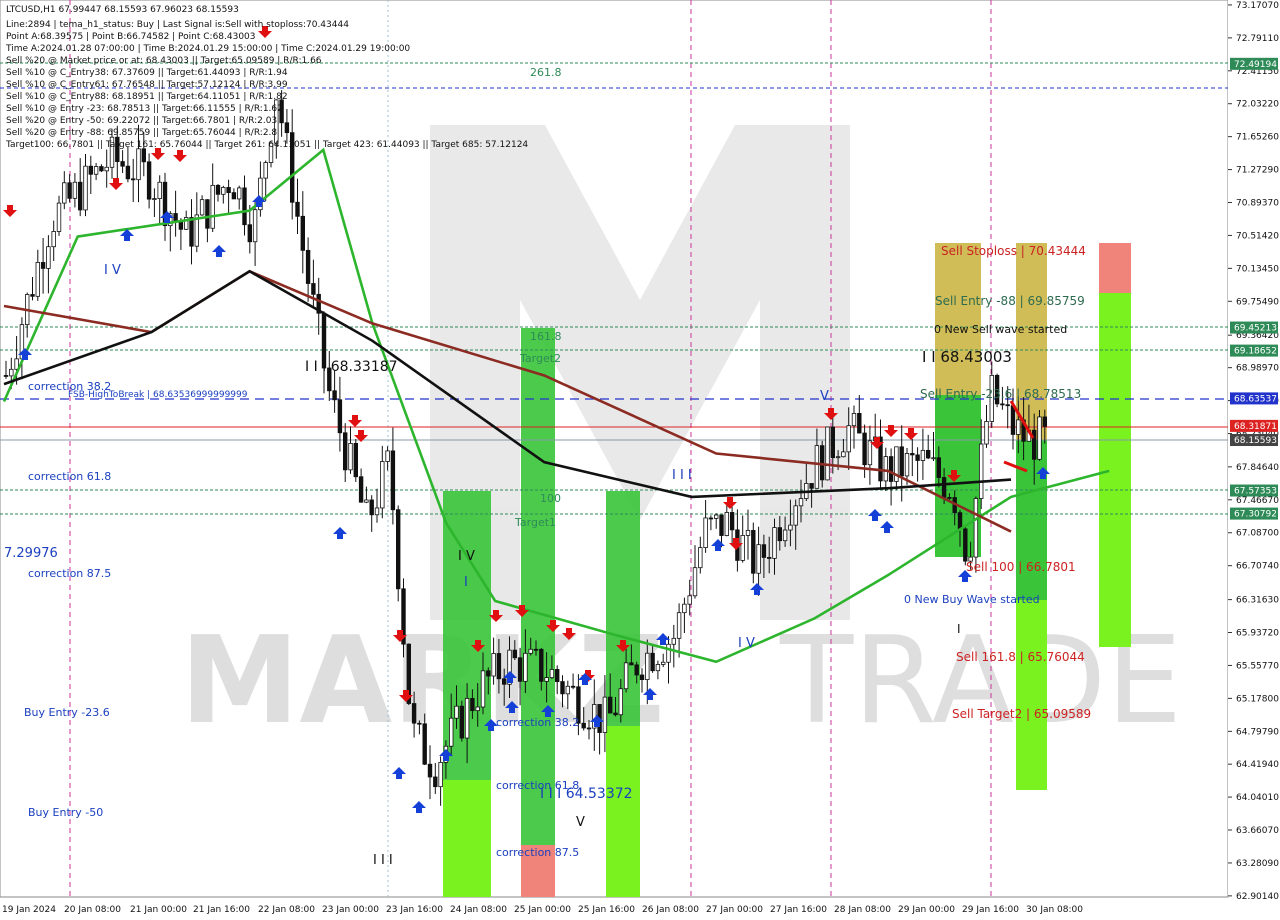  What do you see at coordinates (1257, 567) in the screenshot?
I see `y-tick-label: 66.70740` at bounding box center [1257, 567].